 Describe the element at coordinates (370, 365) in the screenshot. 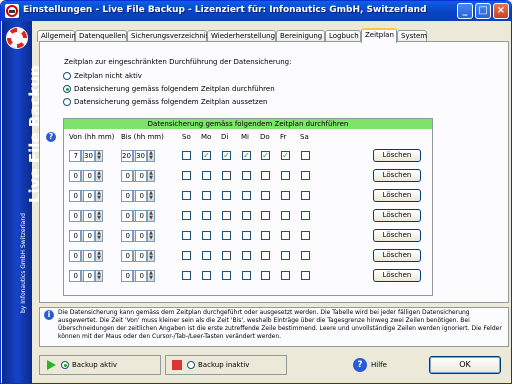

I see `help-button: ? Hilfe` at that location.